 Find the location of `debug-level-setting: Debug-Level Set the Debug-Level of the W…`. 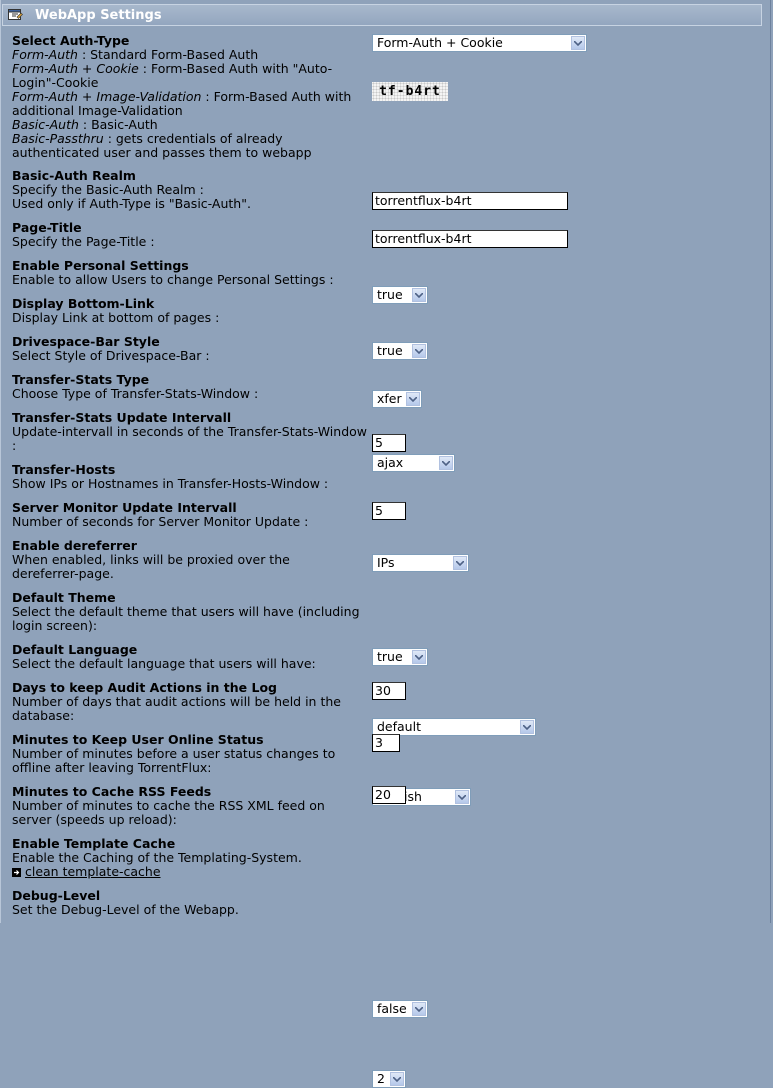

debug-level-setting: Debug-Level Set the Debug-Level of the W… is located at coordinates (125, 902).